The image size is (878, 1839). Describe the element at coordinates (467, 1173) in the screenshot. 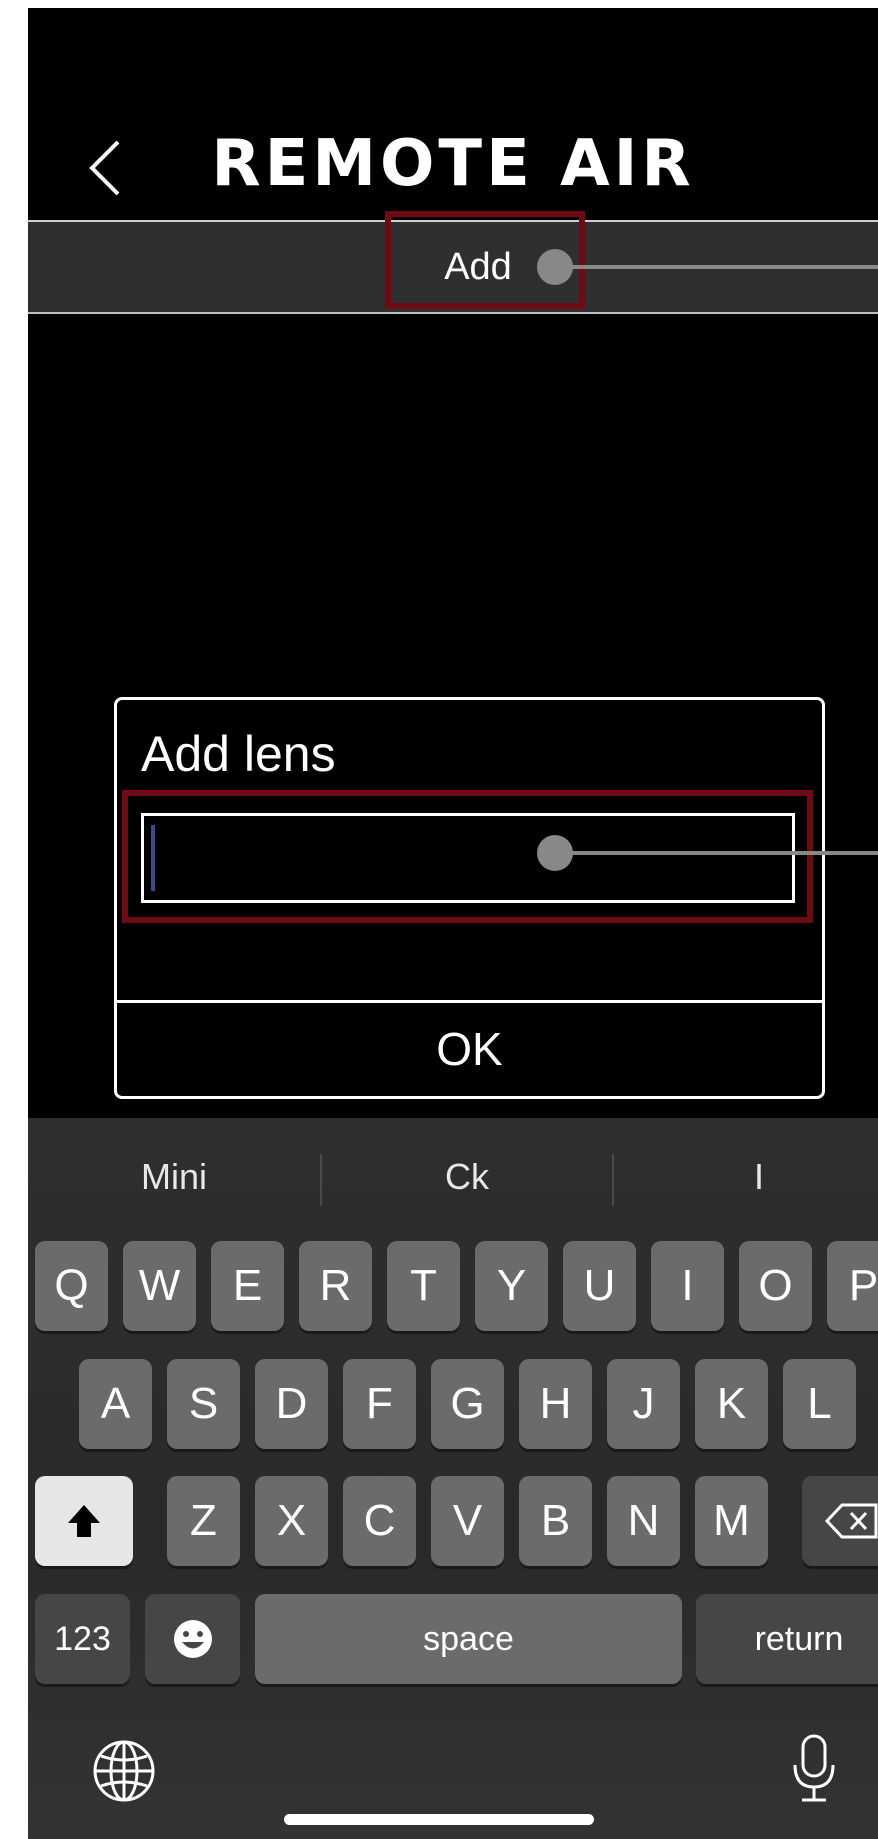

I see `suggestion-2: Ck` at that location.